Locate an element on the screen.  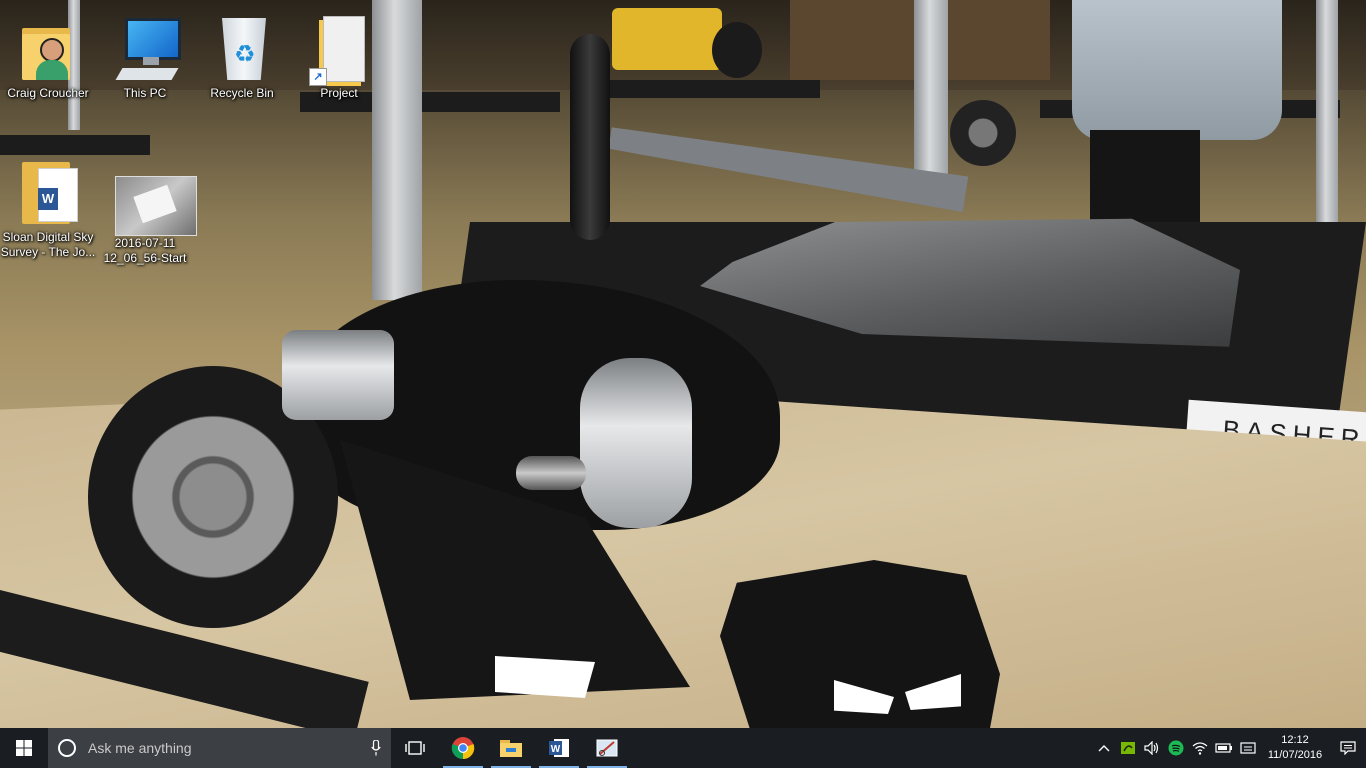
spotify-icon is located at coordinates (1176, 748).